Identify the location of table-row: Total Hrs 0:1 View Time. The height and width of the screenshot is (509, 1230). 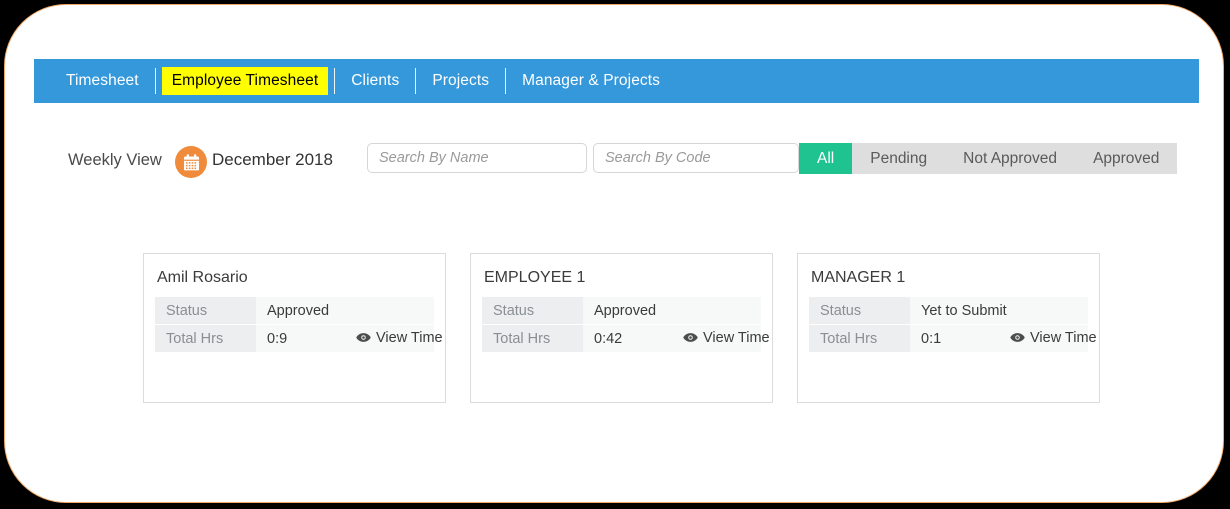
(953, 338).